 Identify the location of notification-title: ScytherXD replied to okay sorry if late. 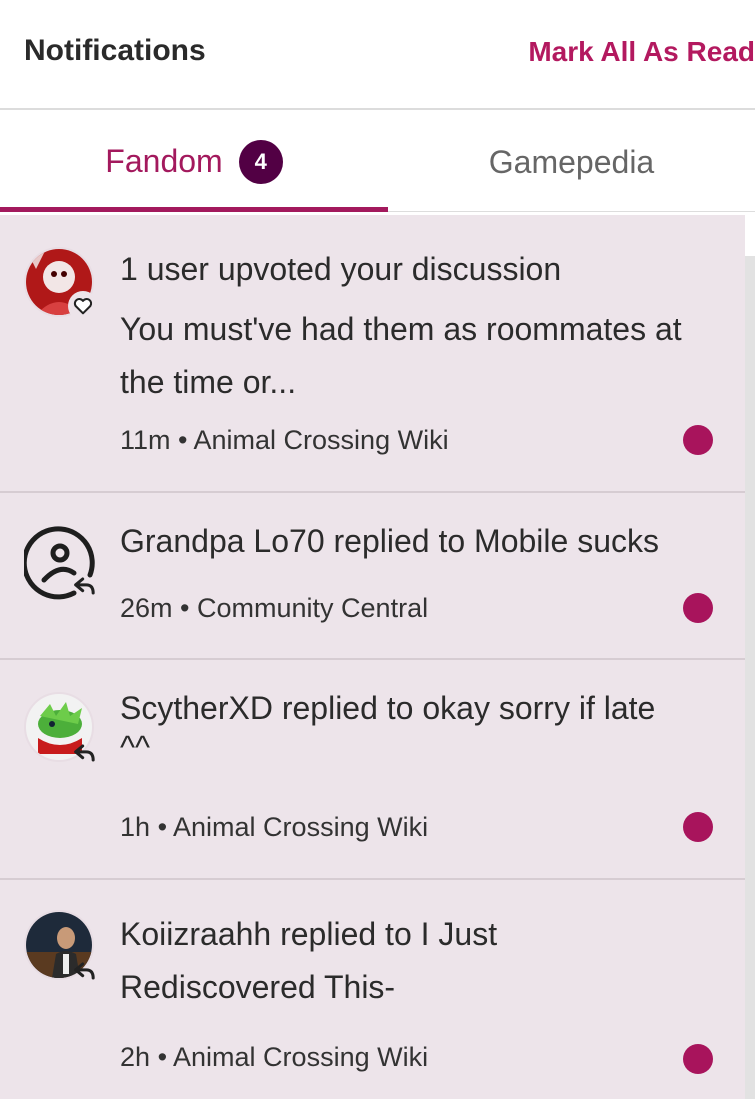
(388, 708).